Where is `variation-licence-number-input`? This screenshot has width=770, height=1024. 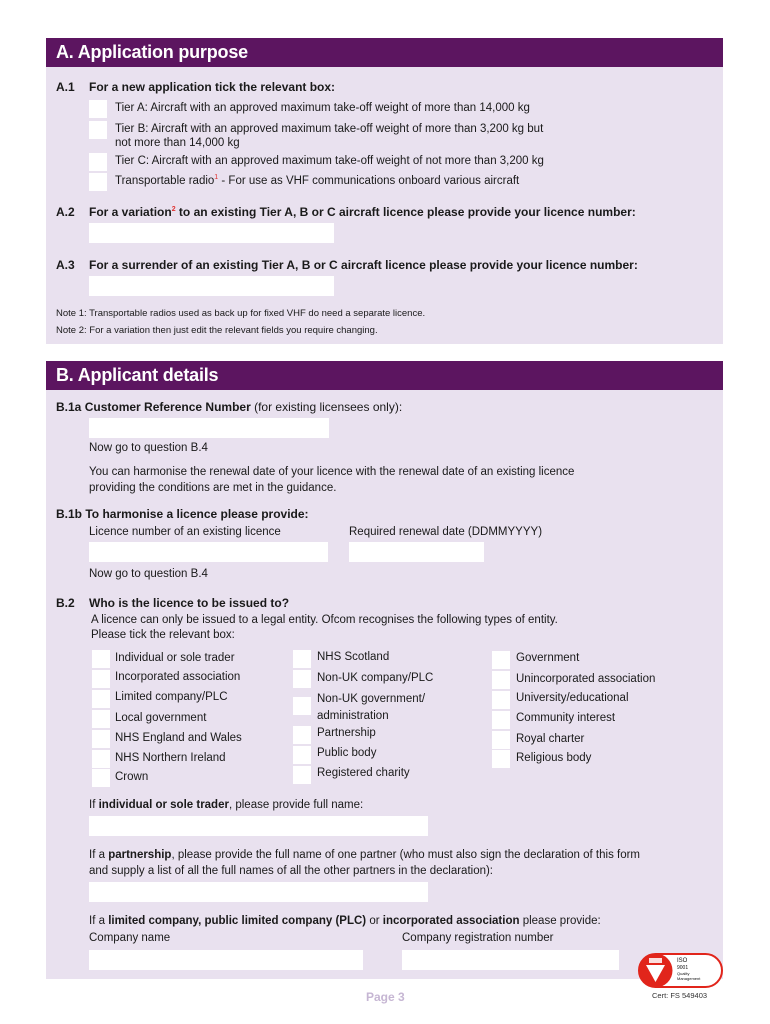
variation-licence-number-input is located at coordinates (211, 233).